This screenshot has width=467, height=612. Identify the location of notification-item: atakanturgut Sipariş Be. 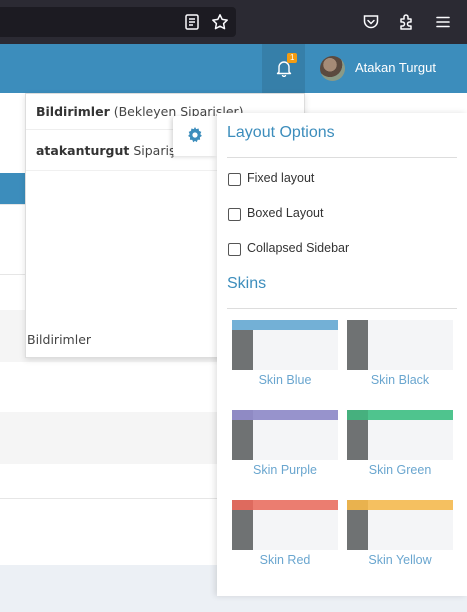
(116, 150).